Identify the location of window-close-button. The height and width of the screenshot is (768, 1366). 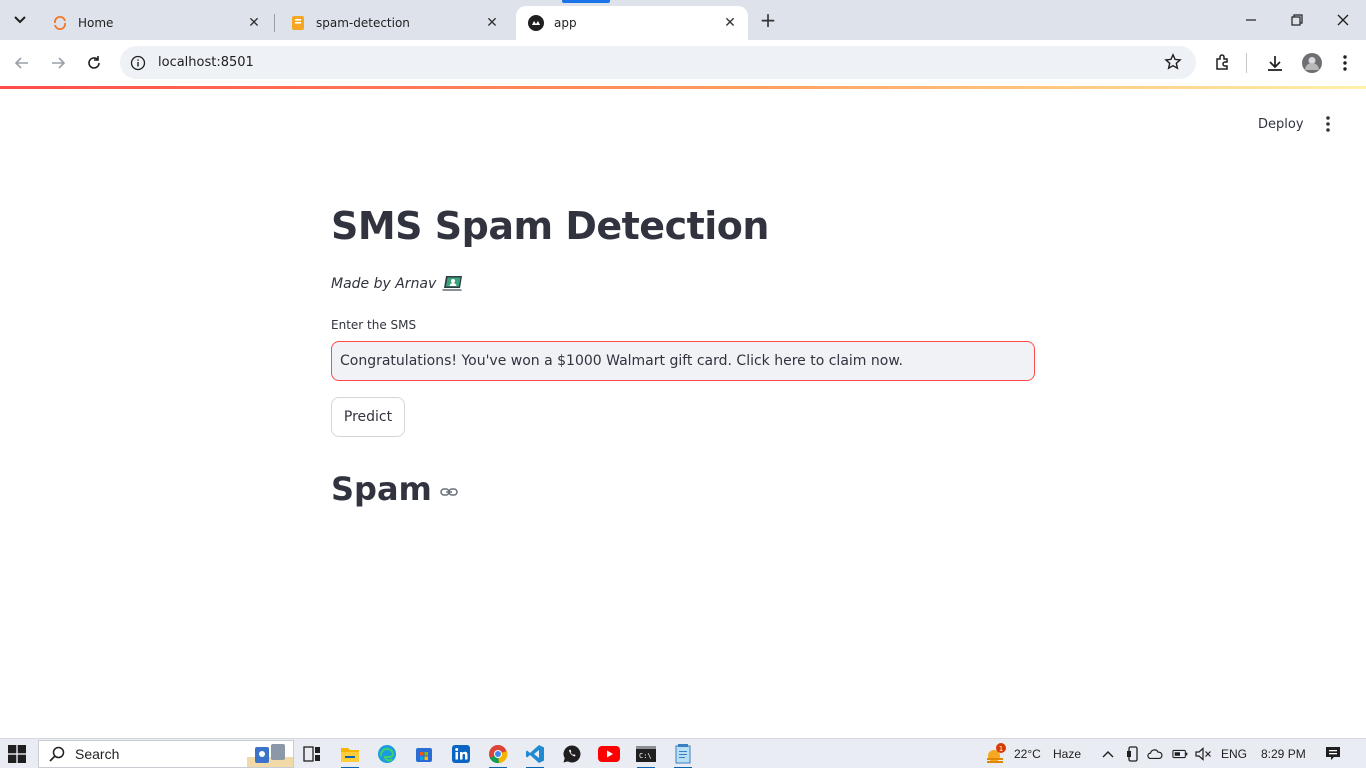
(1343, 20).